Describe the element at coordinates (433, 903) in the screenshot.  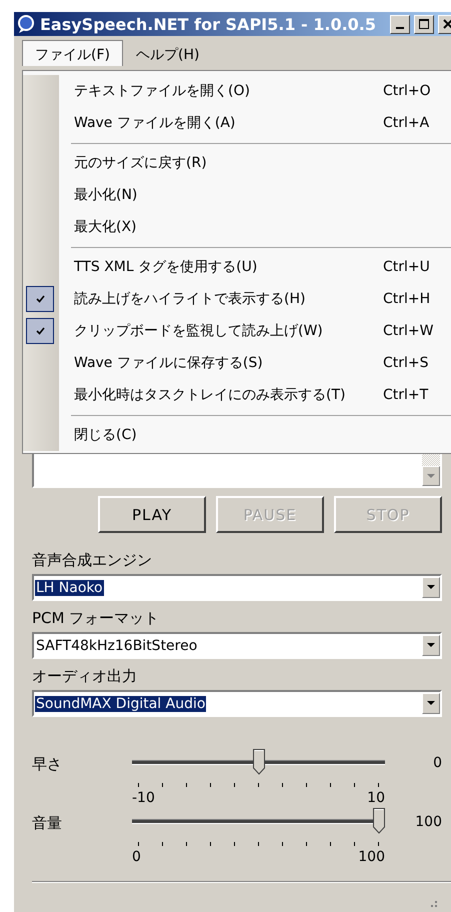
I see `resize-grip-icon` at that location.